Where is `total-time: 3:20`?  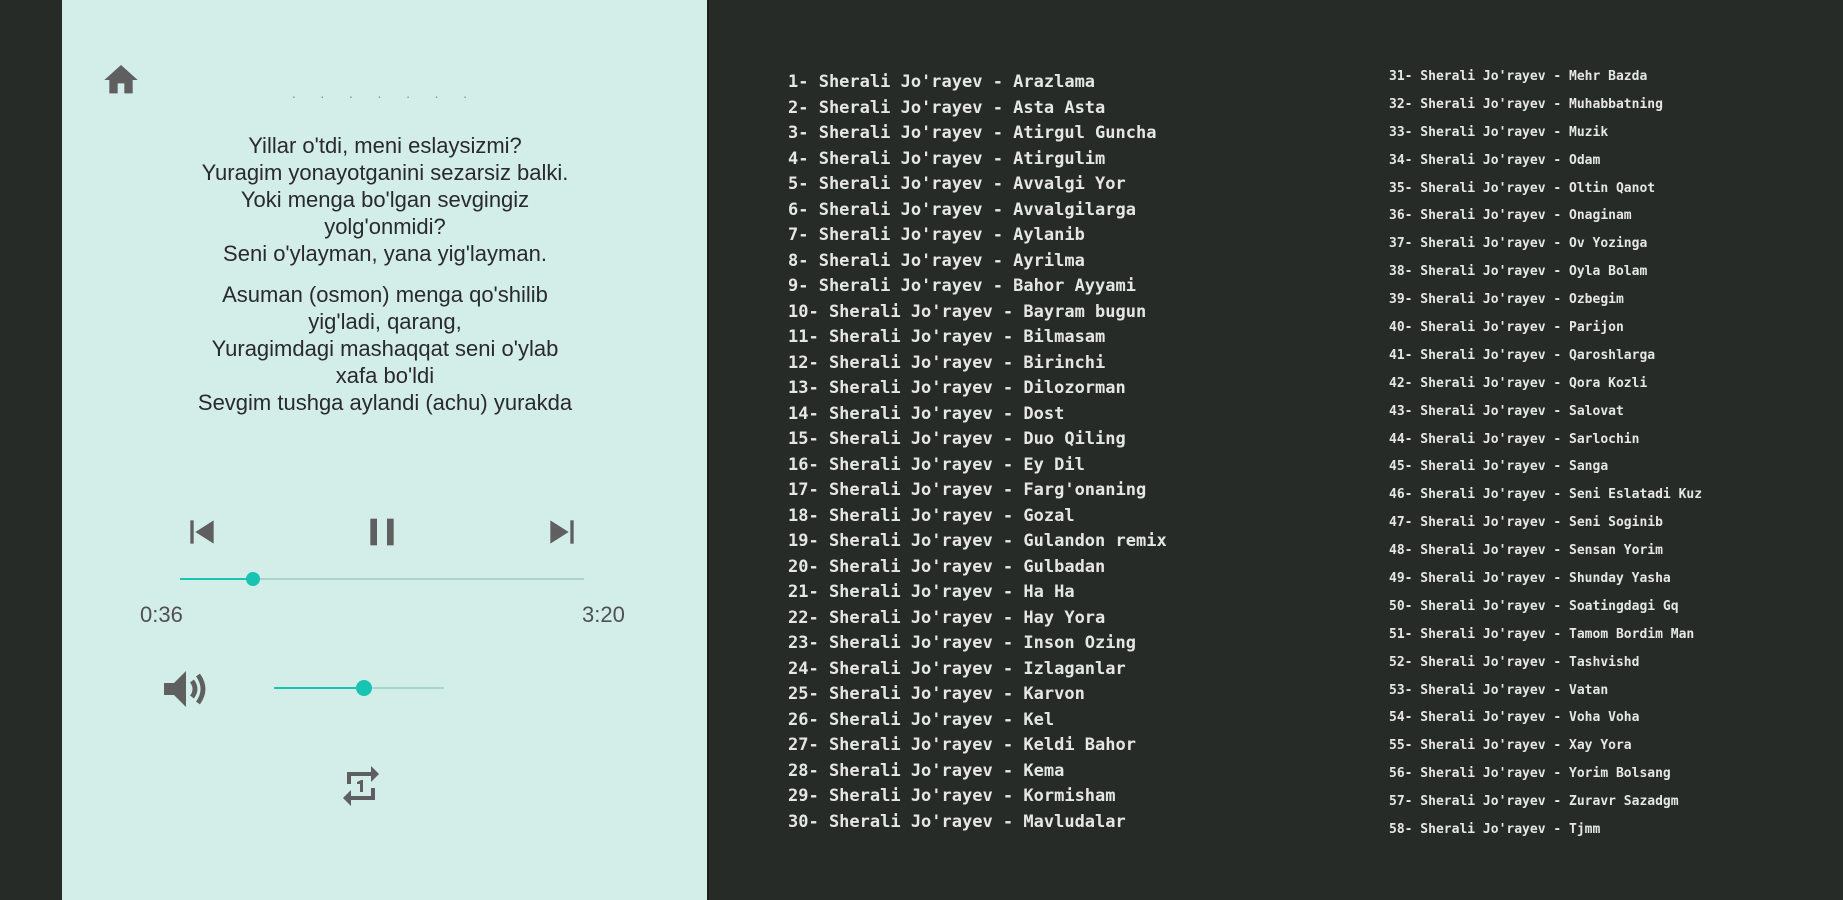 total-time: 3:20 is located at coordinates (603, 614).